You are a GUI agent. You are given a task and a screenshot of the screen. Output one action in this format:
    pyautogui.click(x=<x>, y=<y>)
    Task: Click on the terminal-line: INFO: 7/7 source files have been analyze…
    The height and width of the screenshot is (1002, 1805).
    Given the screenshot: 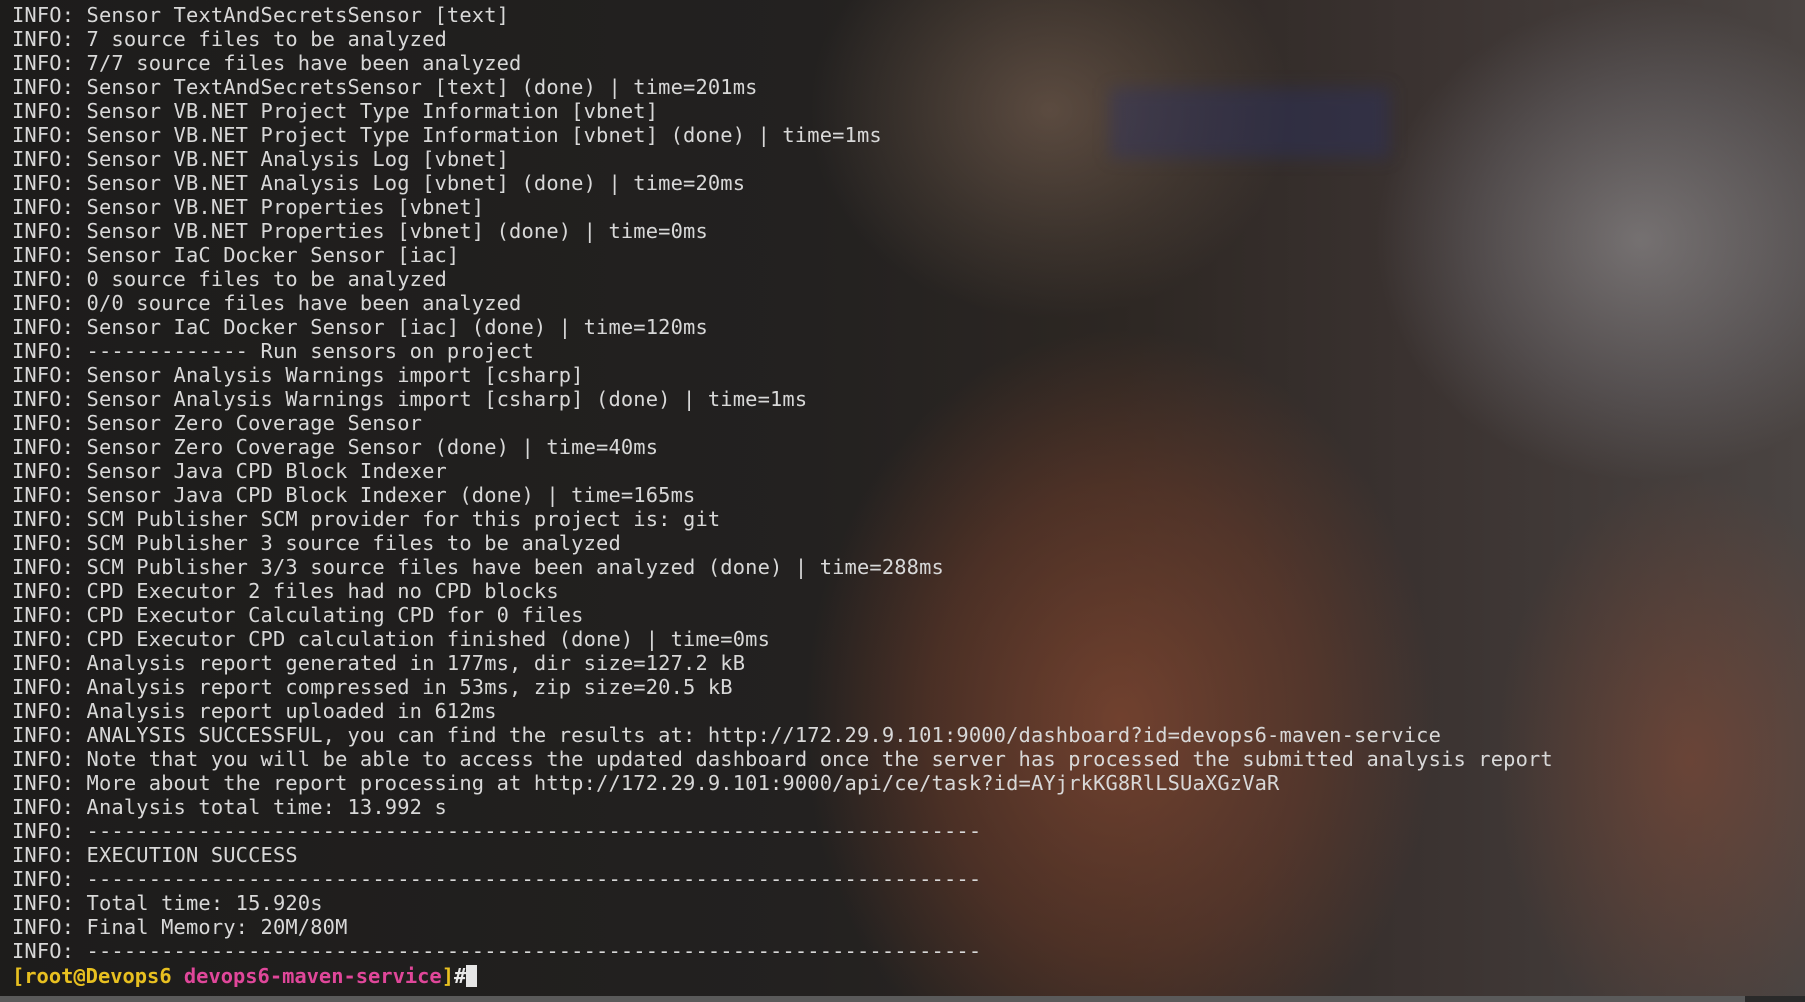 What is the action you would take?
    pyautogui.click(x=267, y=63)
    